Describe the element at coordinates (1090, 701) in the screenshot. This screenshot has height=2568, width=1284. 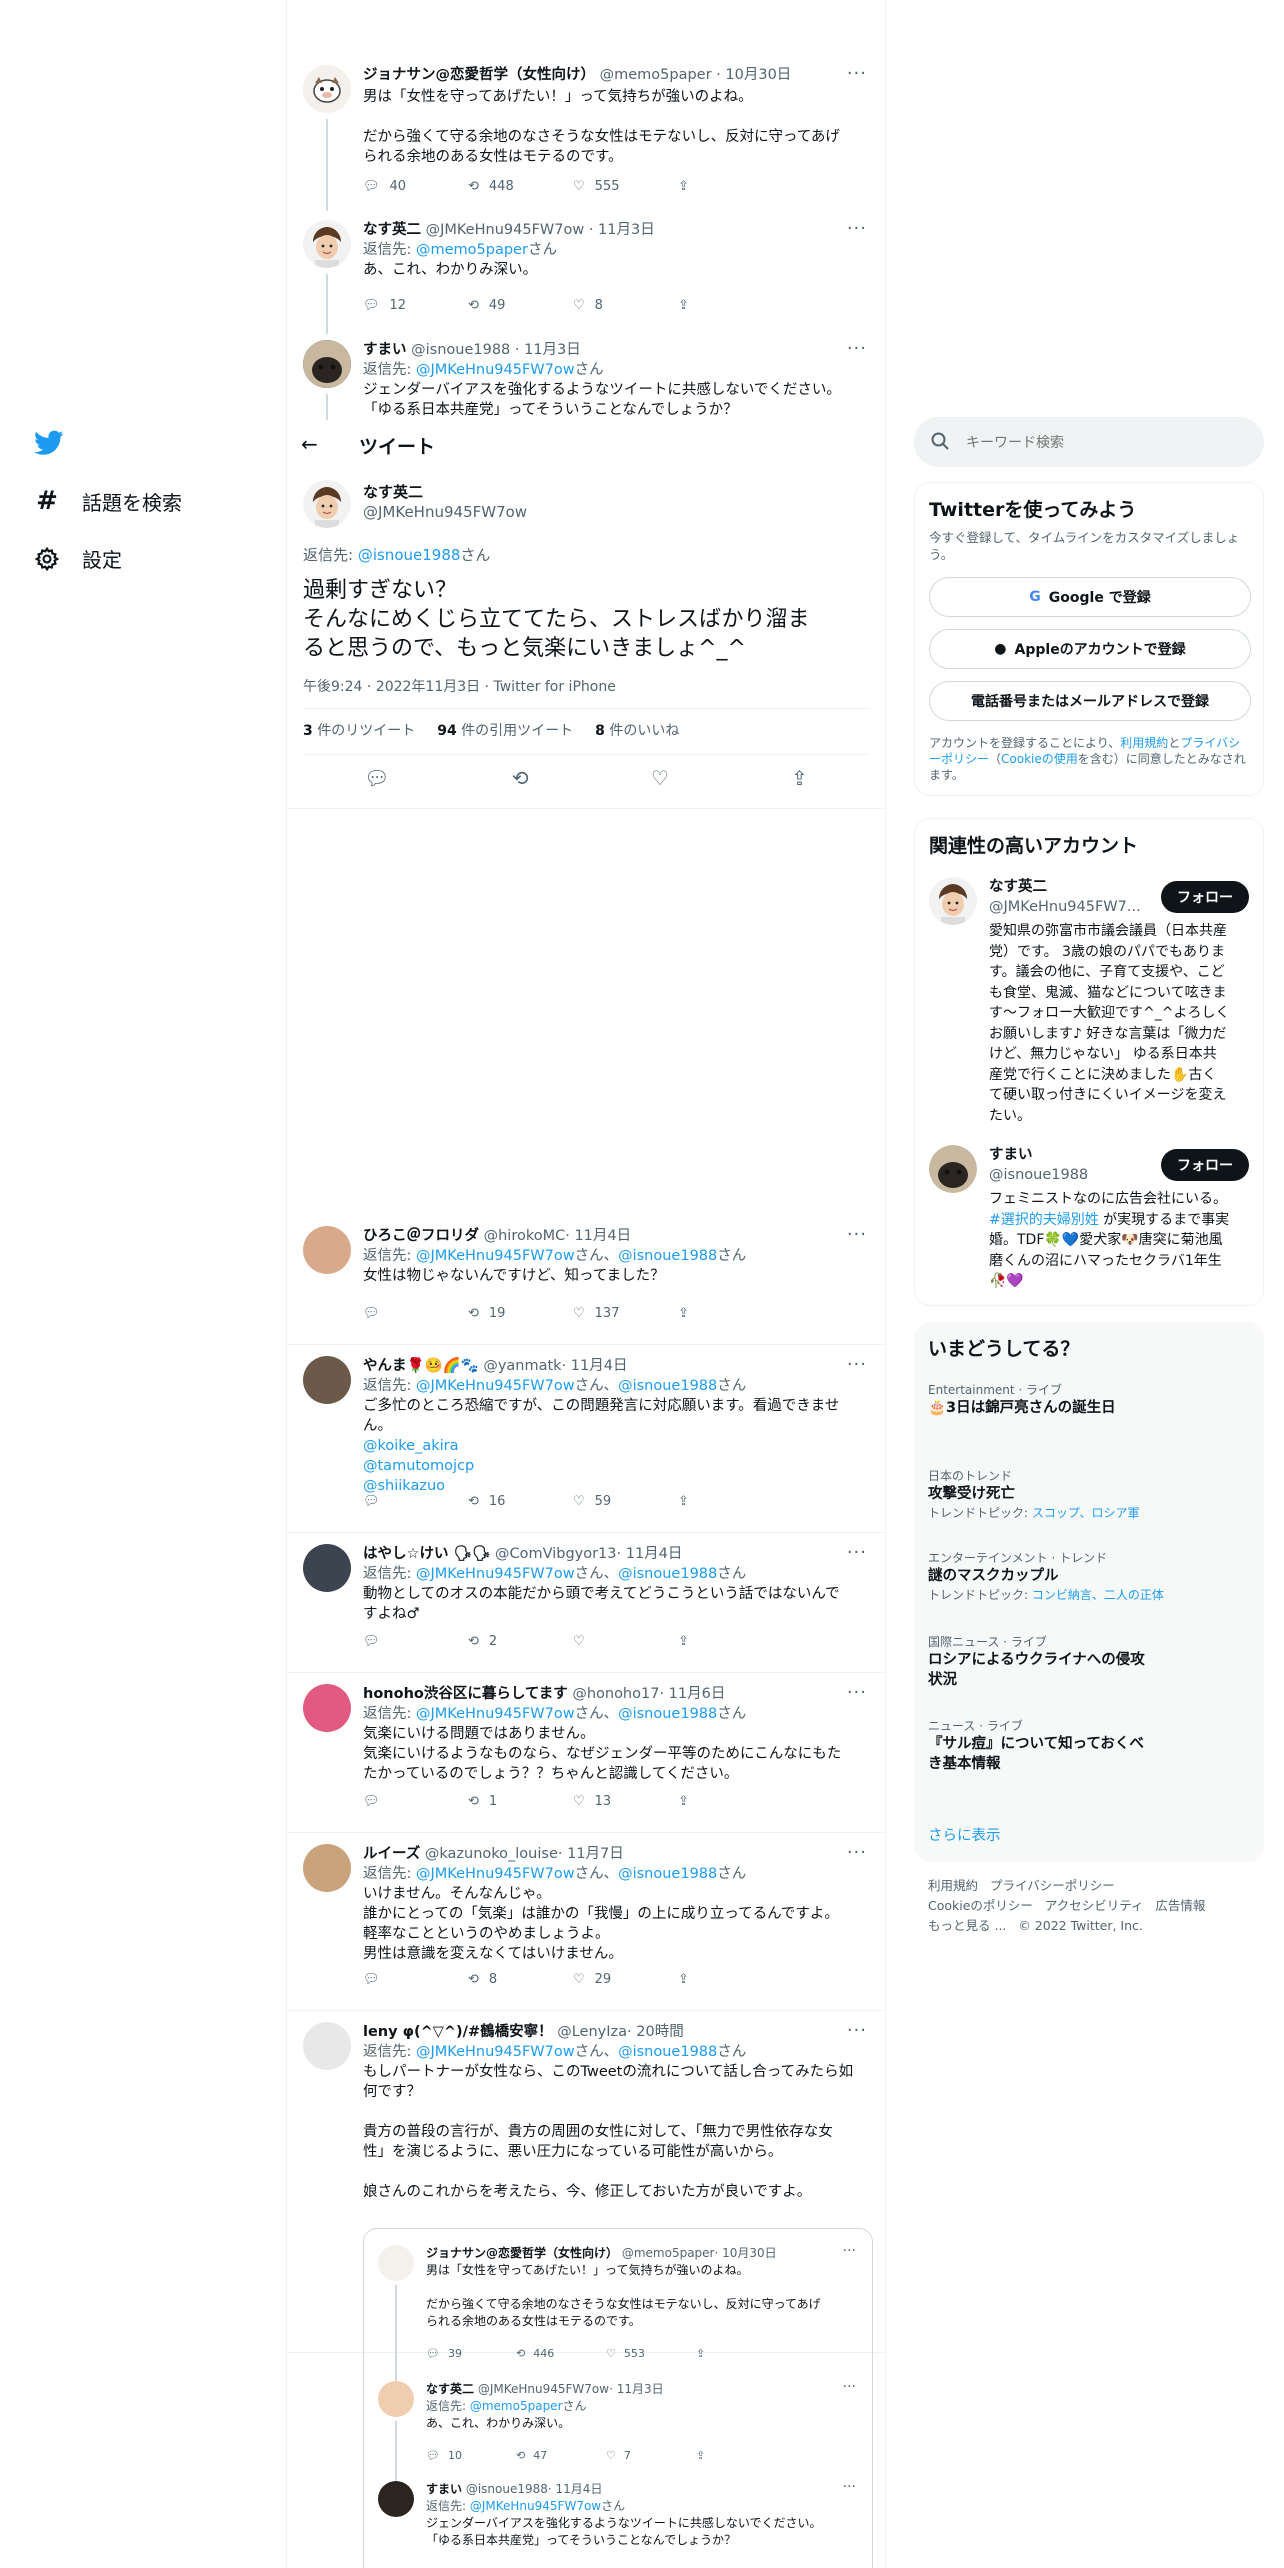
I see `phone-signup-button: 電話番号またはメールアドレスで登録` at that location.